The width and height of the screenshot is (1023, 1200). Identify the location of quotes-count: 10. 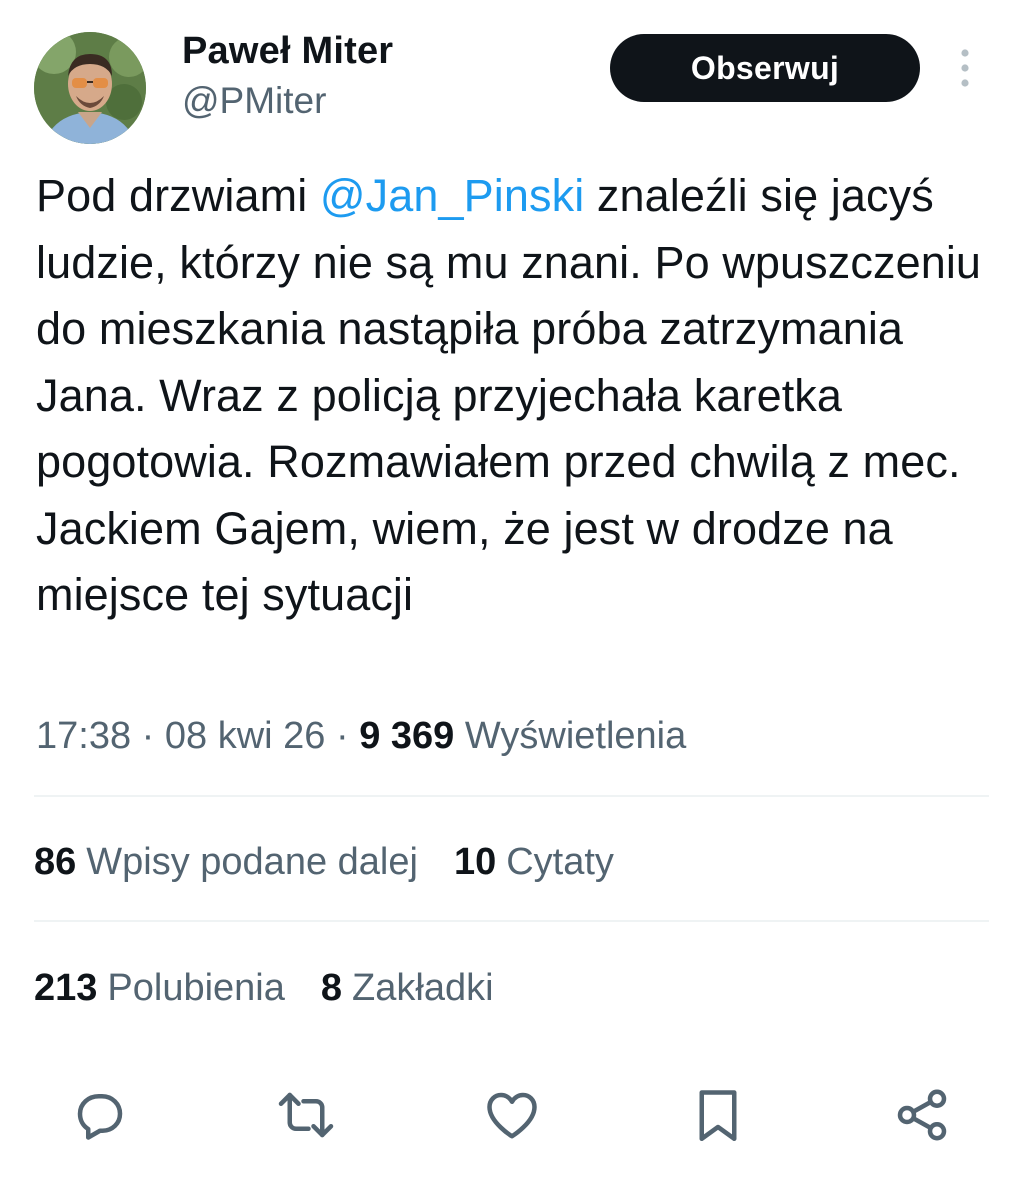
(475, 862).